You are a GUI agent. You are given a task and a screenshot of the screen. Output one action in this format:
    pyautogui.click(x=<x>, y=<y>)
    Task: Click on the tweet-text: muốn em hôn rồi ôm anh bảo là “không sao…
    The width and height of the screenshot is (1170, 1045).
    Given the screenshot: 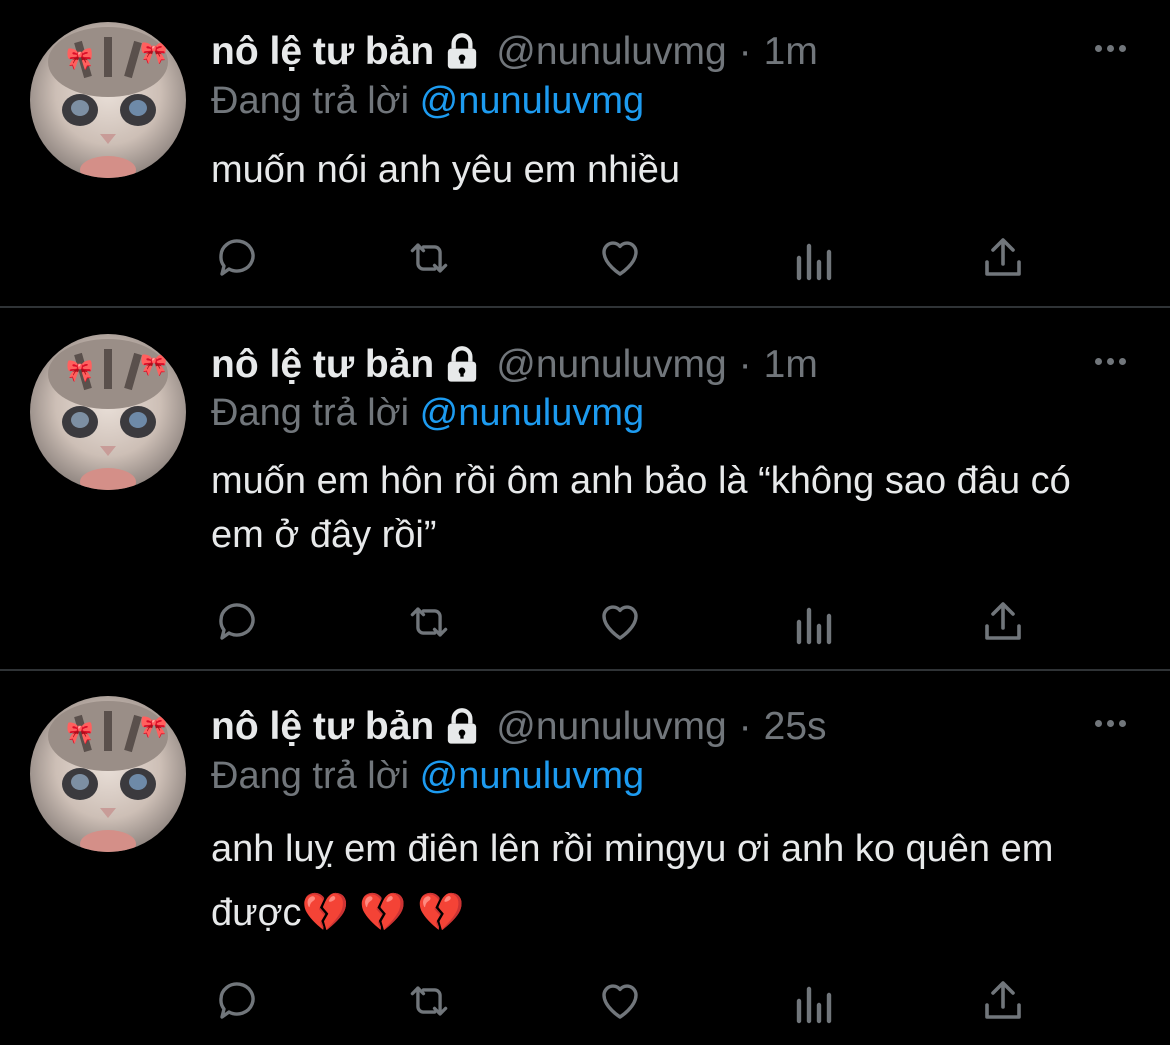 What is the action you would take?
    pyautogui.click(x=641, y=508)
    